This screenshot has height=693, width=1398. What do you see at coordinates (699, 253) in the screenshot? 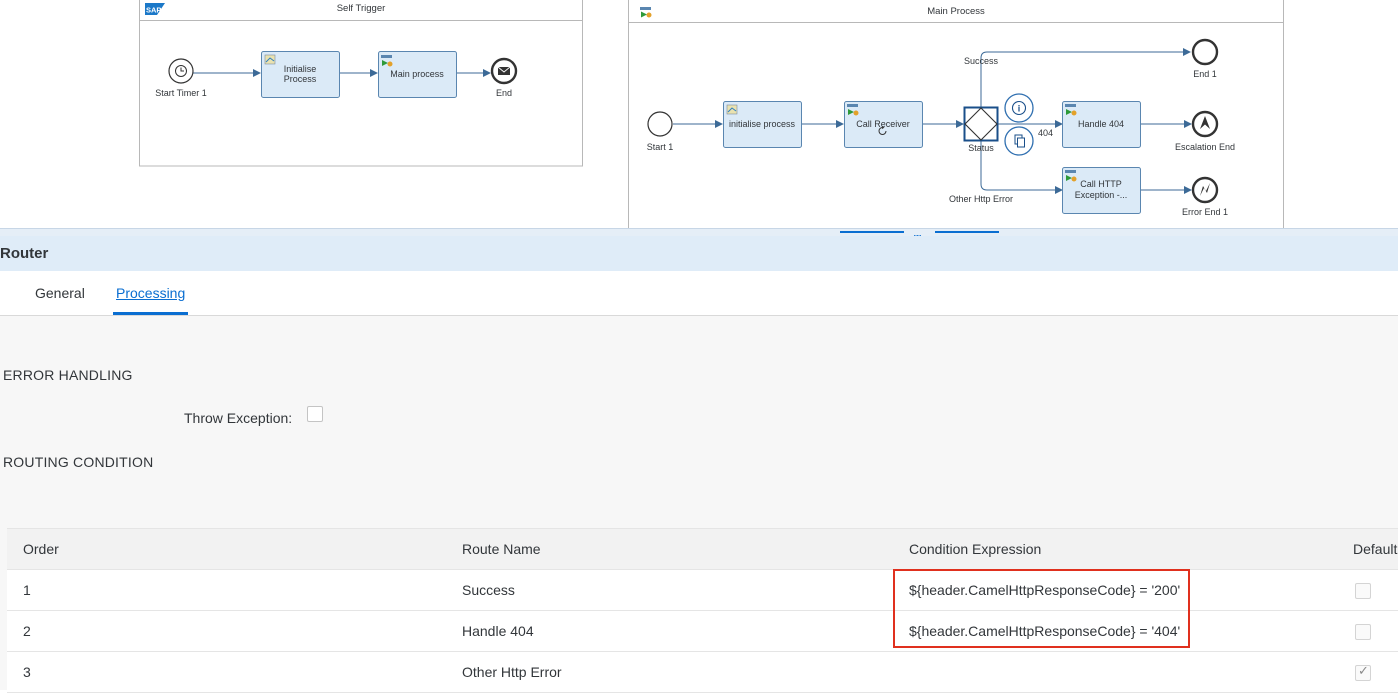
I see `properties-header: Router` at bounding box center [699, 253].